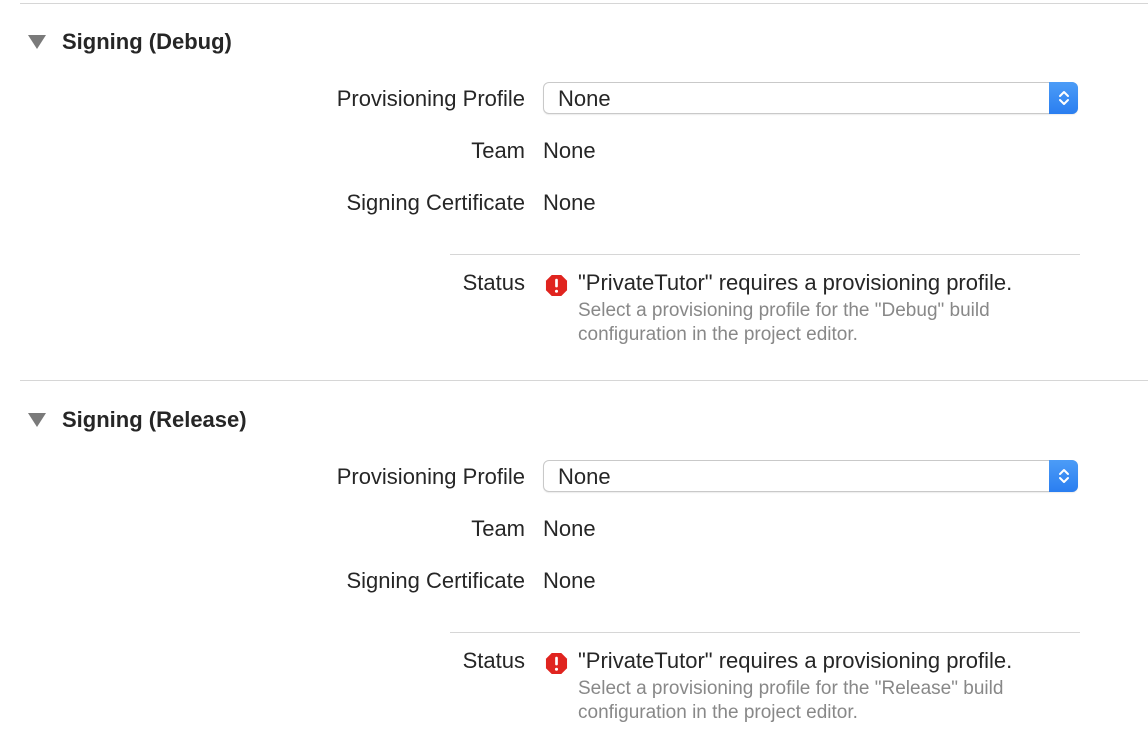 This screenshot has width=1148, height=748. I want to click on section-title: Signing (Debug), so click(147, 41).